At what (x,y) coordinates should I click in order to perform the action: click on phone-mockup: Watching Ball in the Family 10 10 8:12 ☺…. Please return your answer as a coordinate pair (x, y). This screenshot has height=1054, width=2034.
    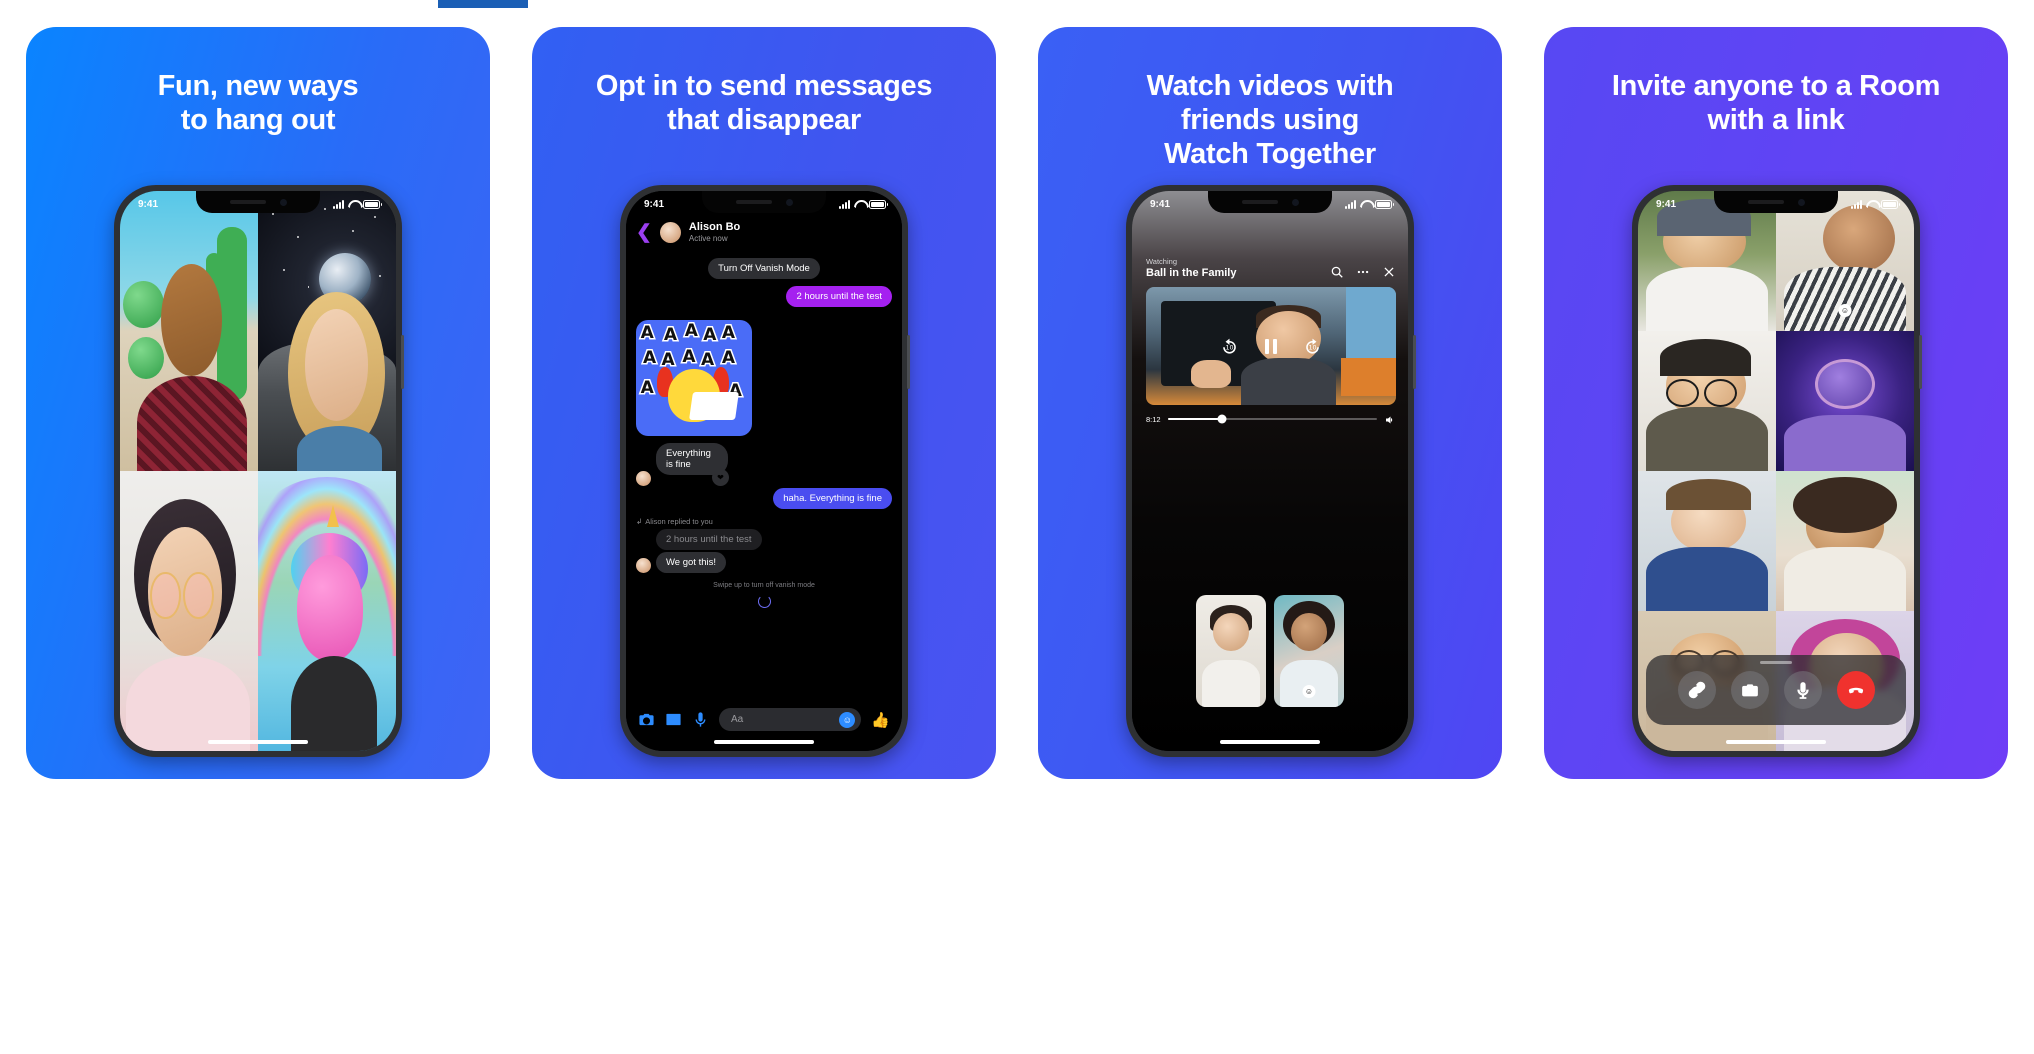
    Looking at the image, I should click on (1271, 471).